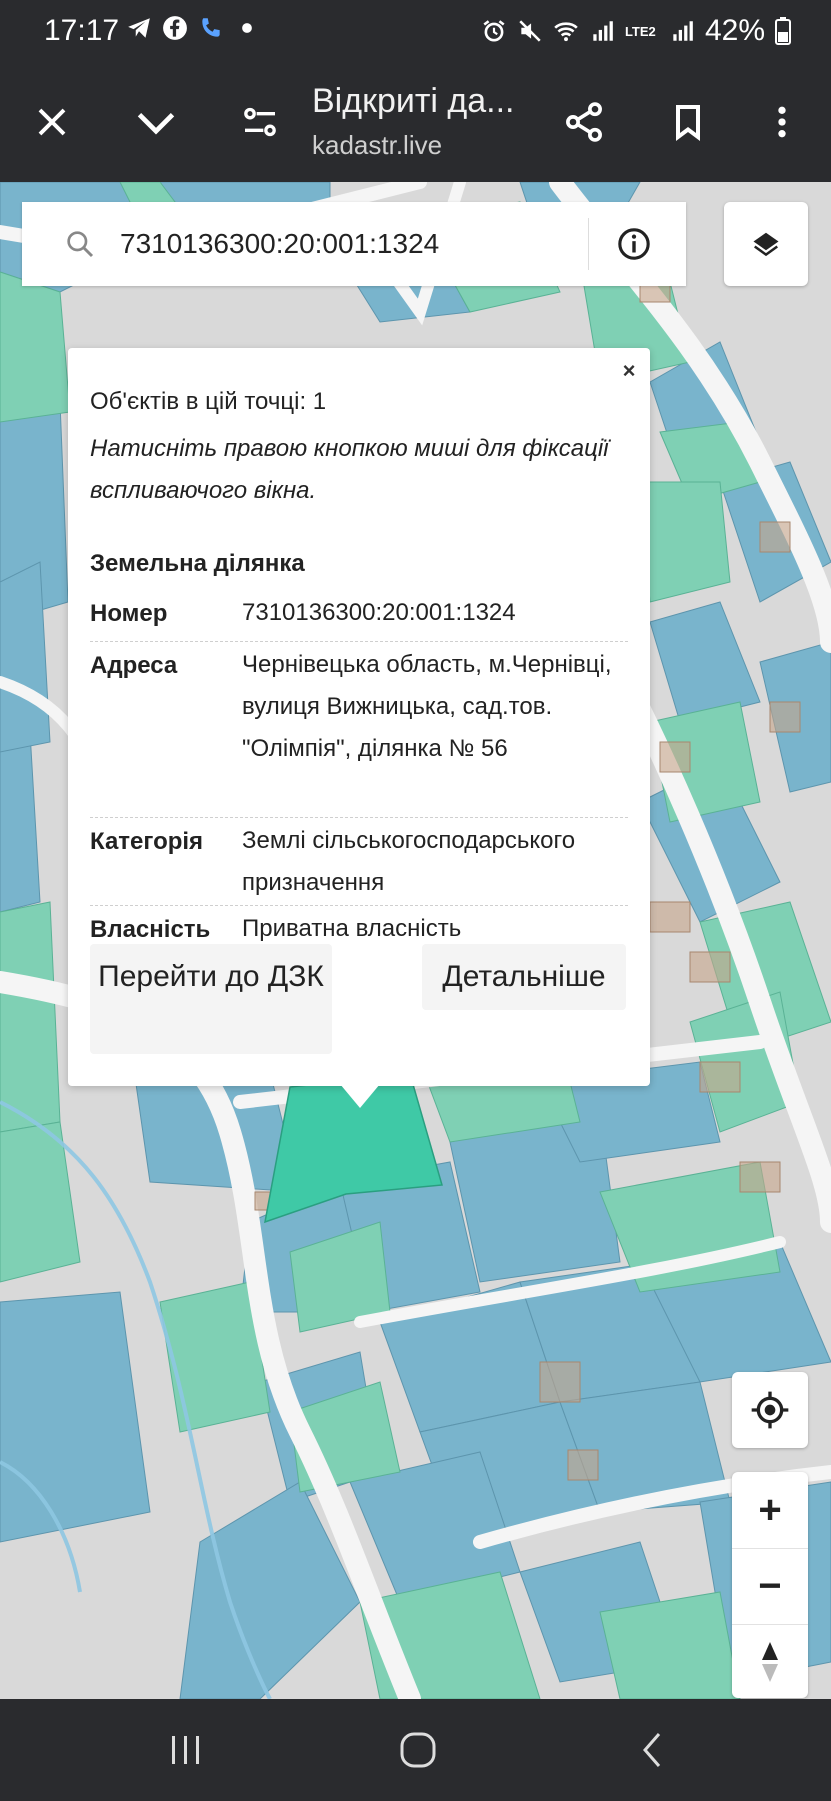  Describe the element at coordinates (175, 28) in the screenshot. I see `facebook-icon` at that location.